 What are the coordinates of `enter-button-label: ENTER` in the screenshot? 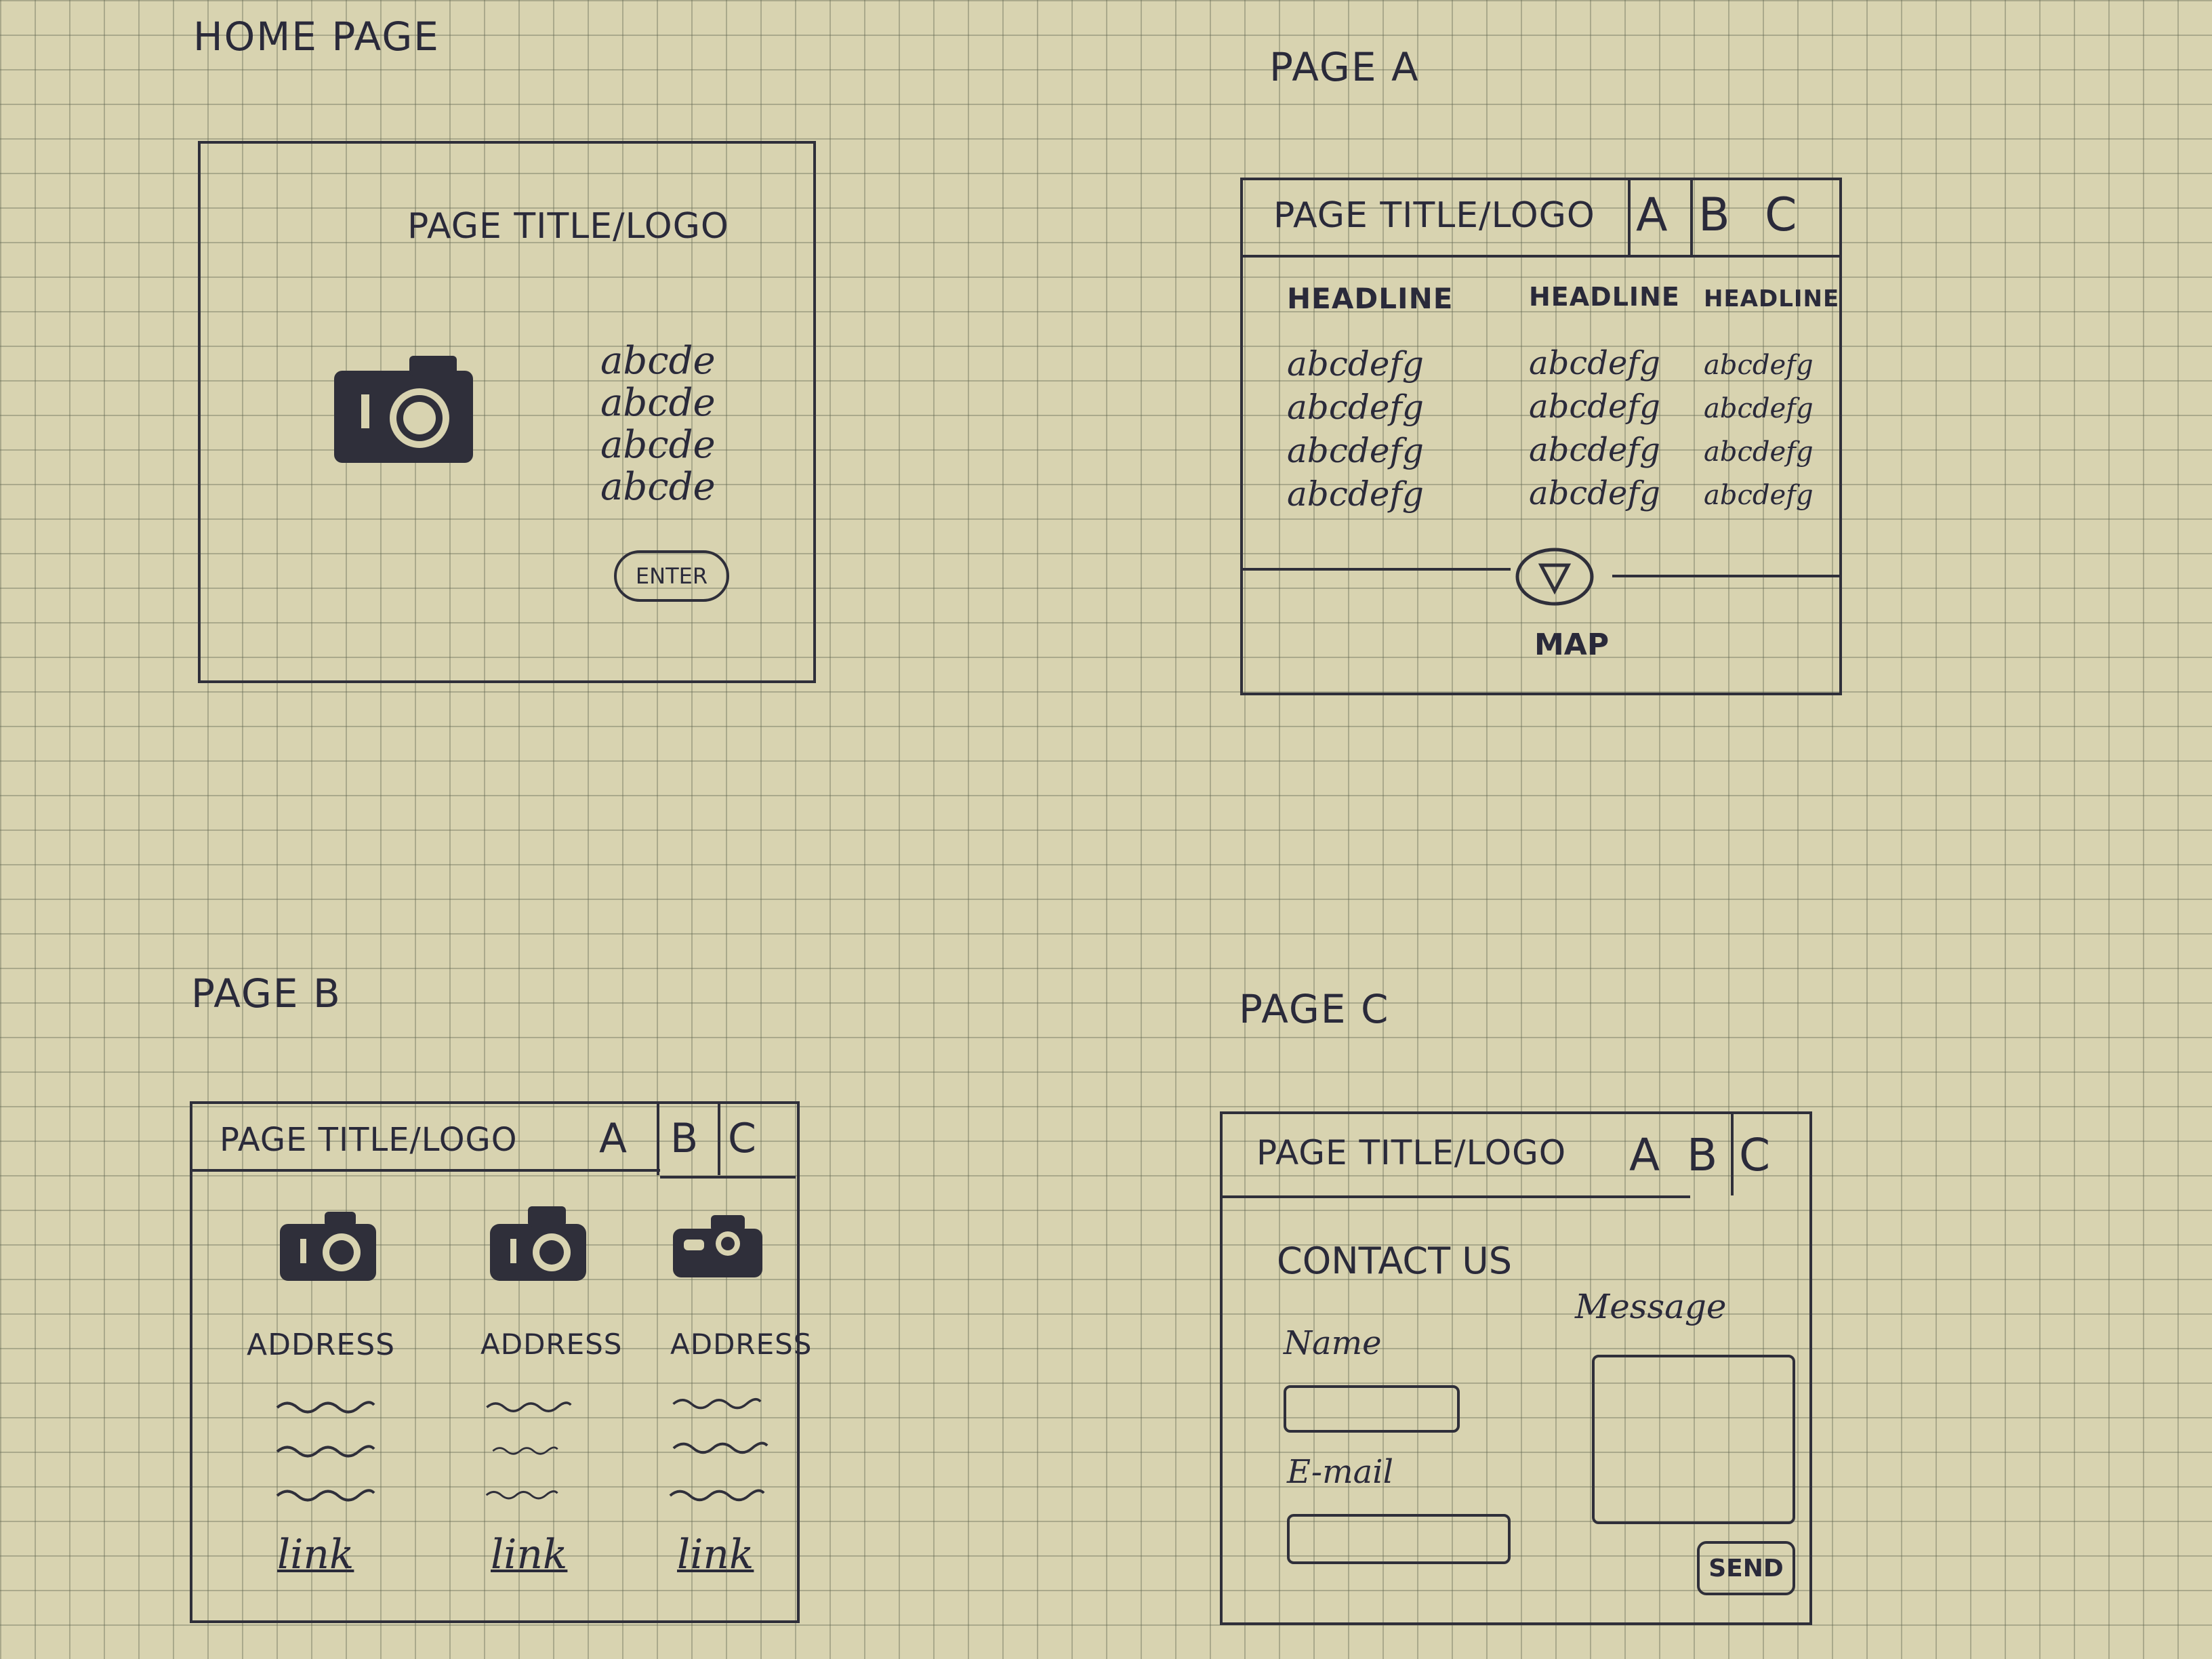 It's located at (671, 576).